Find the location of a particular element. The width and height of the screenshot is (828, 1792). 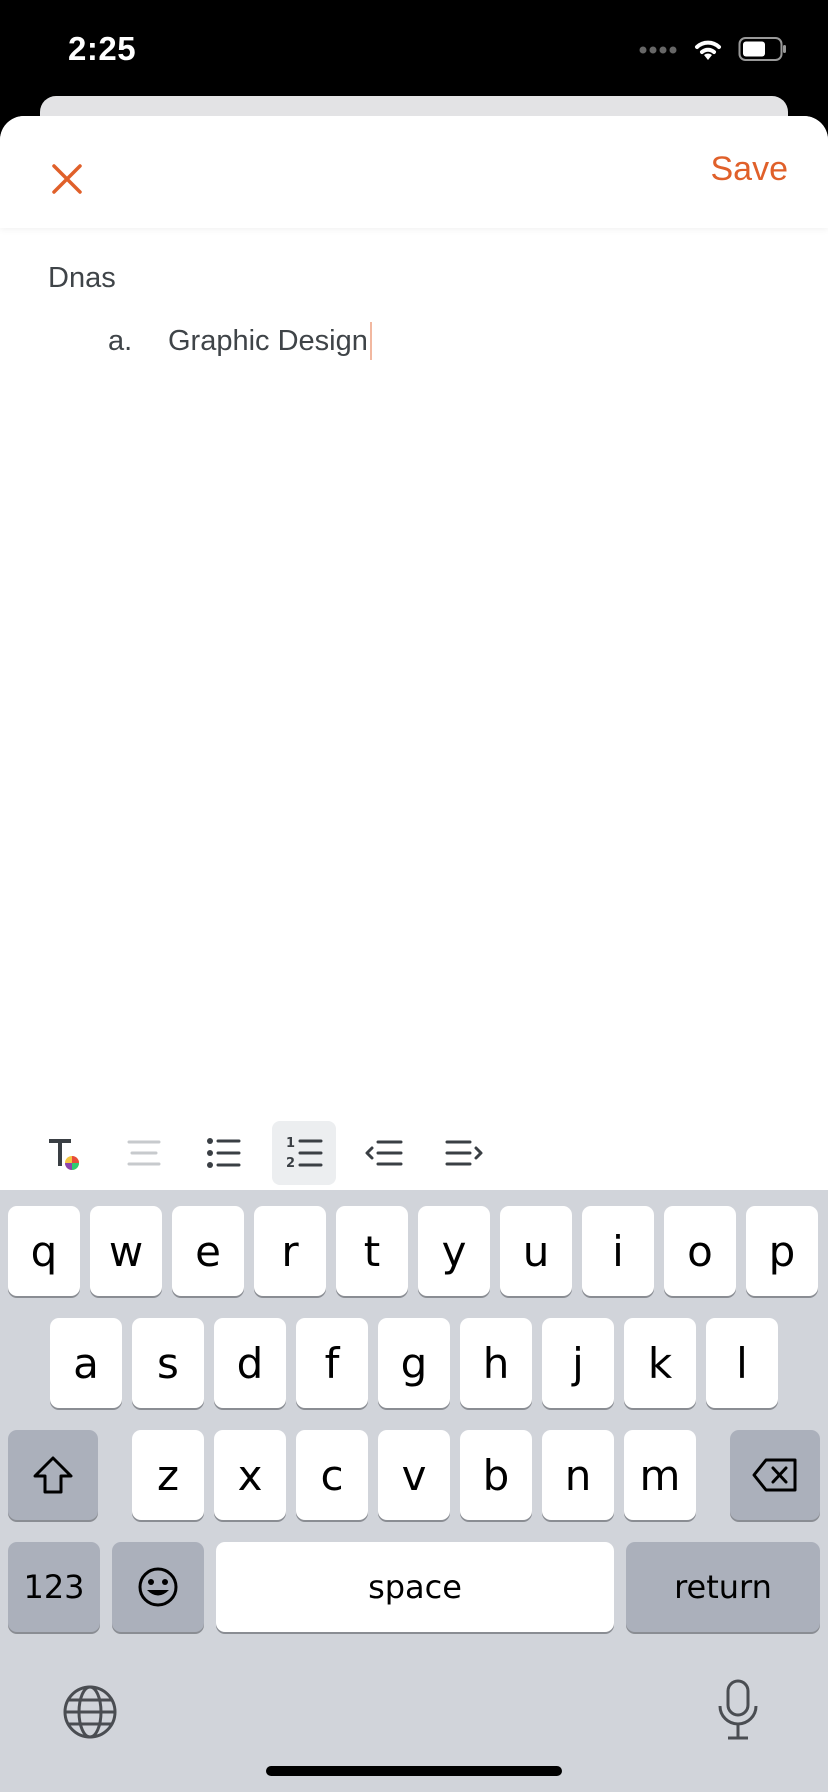

key-t: t is located at coordinates (372, 1251).